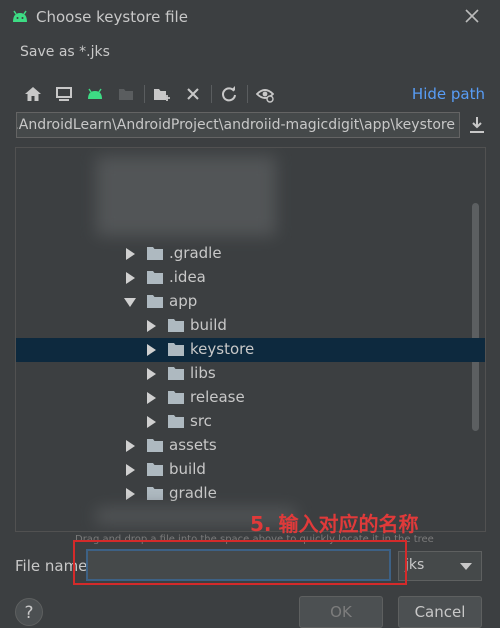 The width and height of the screenshot is (500, 628). I want to click on tree-row: libs, so click(250, 374).